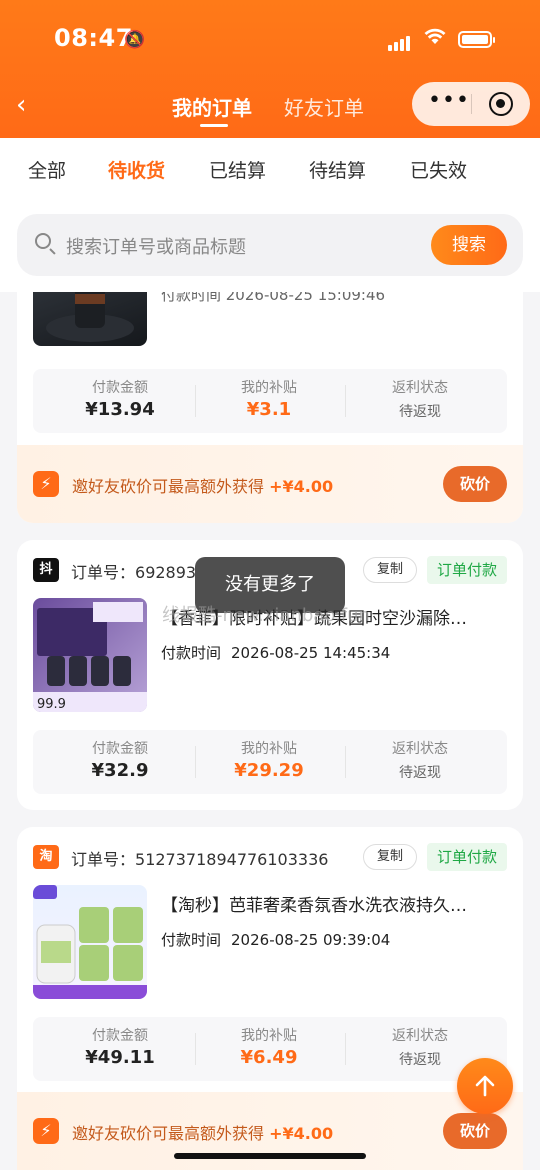  What do you see at coordinates (476, 39) in the screenshot?
I see `battery-icon` at bounding box center [476, 39].